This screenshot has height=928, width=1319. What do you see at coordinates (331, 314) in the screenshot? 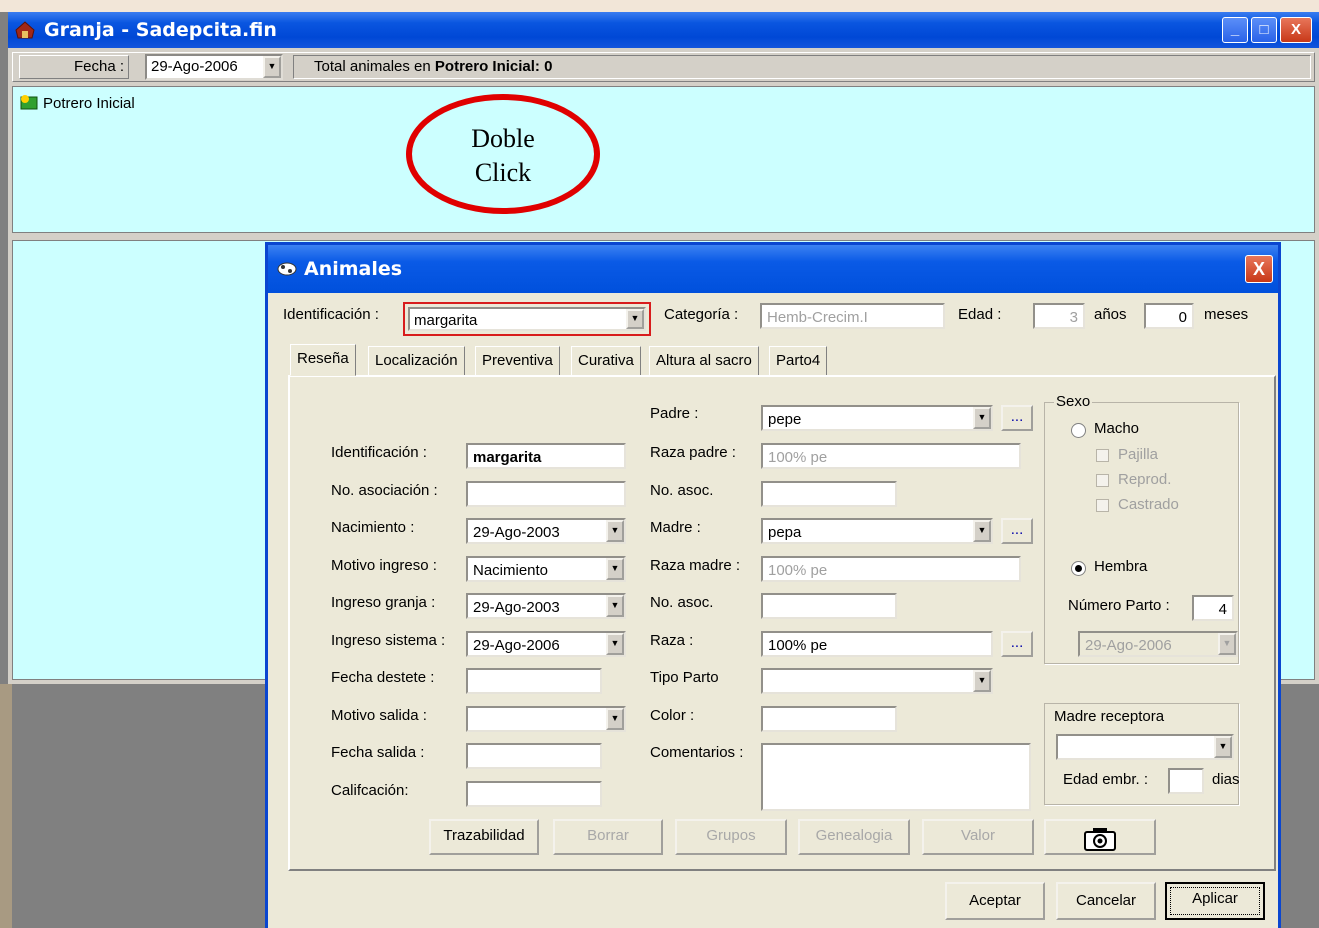
I see `identificacion-top-label: Identificación :` at bounding box center [331, 314].